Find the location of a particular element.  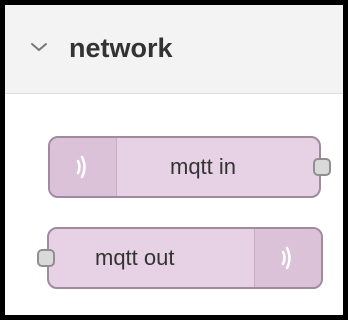

output-port is located at coordinates (322, 167).